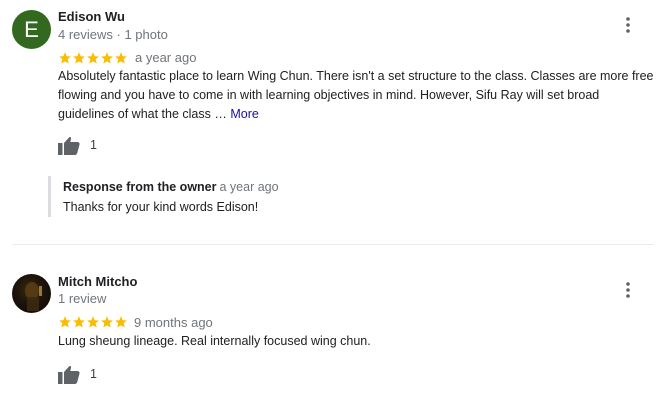  What do you see at coordinates (97, 281) in the screenshot?
I see `reviewer-name: Mitch Mitcho` at bounding box center [97, 281].